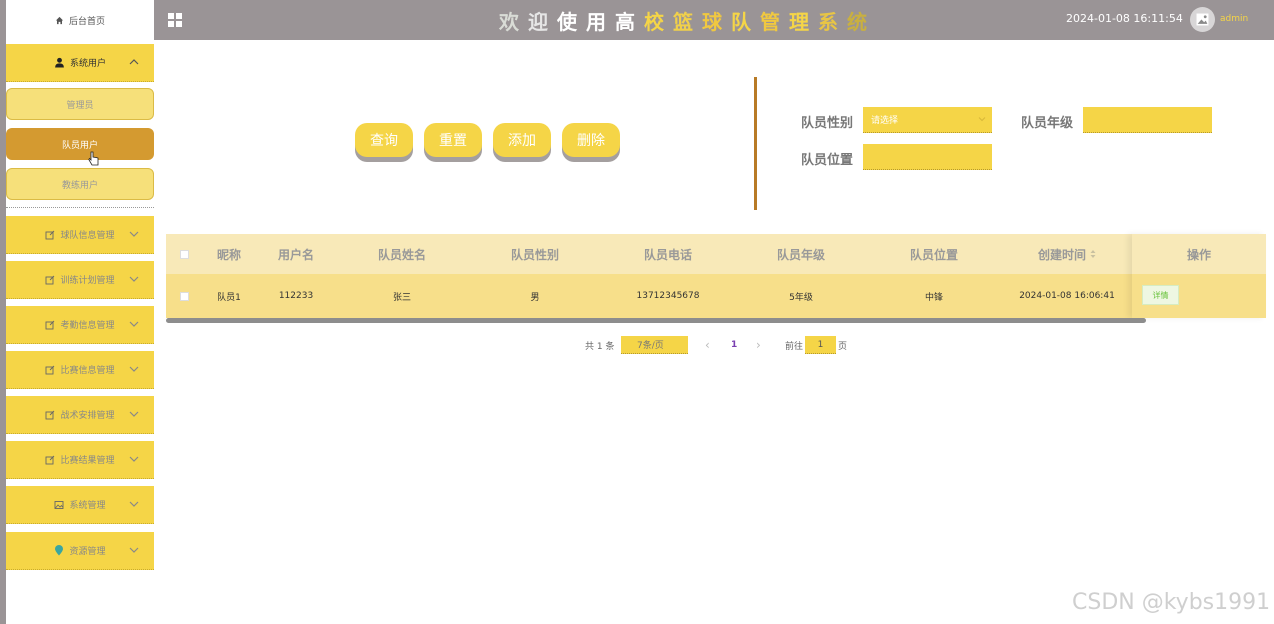 Image resolution: width=1274 pixels, height=624 pixels. Describe the element at coordinates (933, 297) in the screenshot. I see `cell-position: 中锋` at that location.